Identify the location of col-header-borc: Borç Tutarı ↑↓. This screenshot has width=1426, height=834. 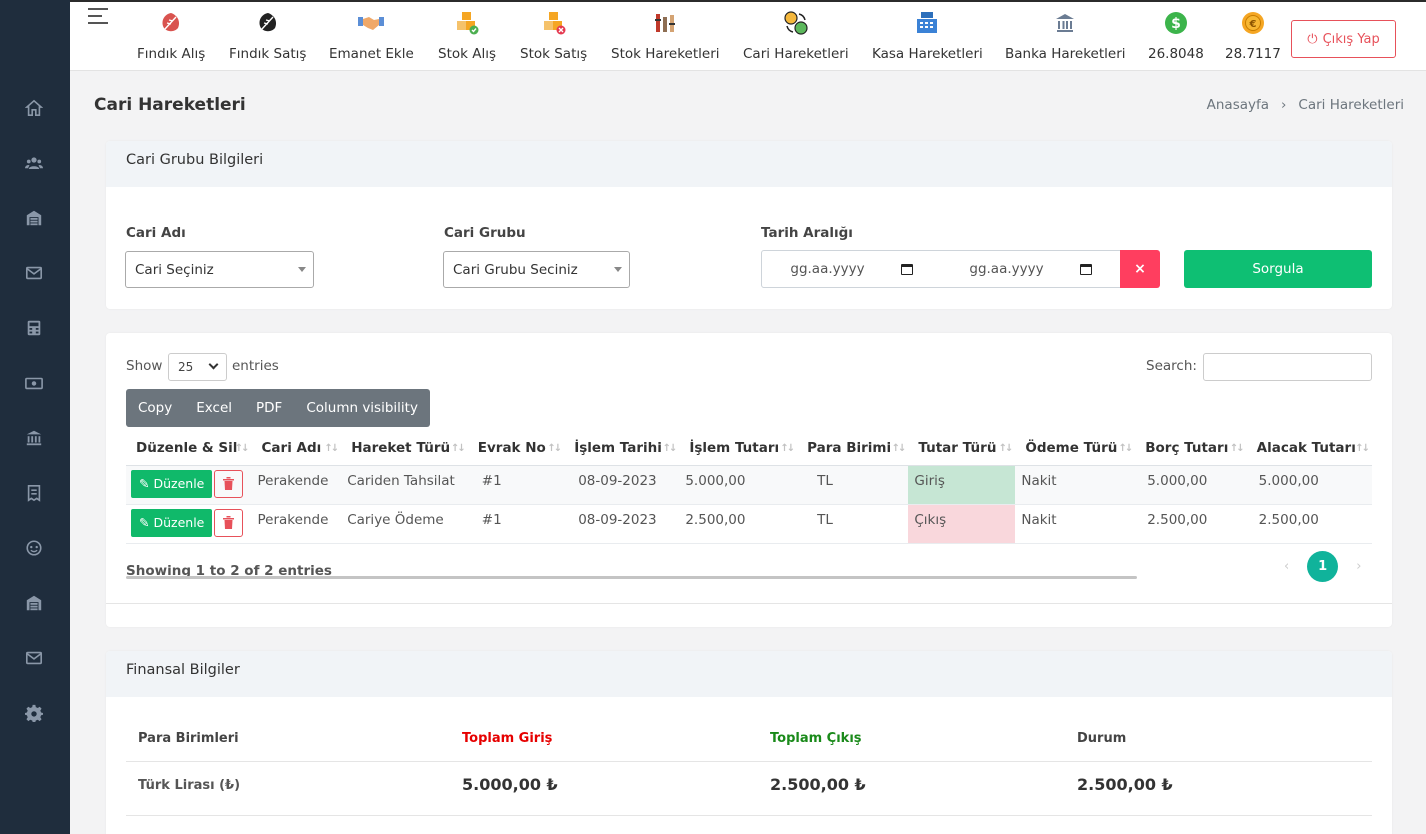
(1191, 448).